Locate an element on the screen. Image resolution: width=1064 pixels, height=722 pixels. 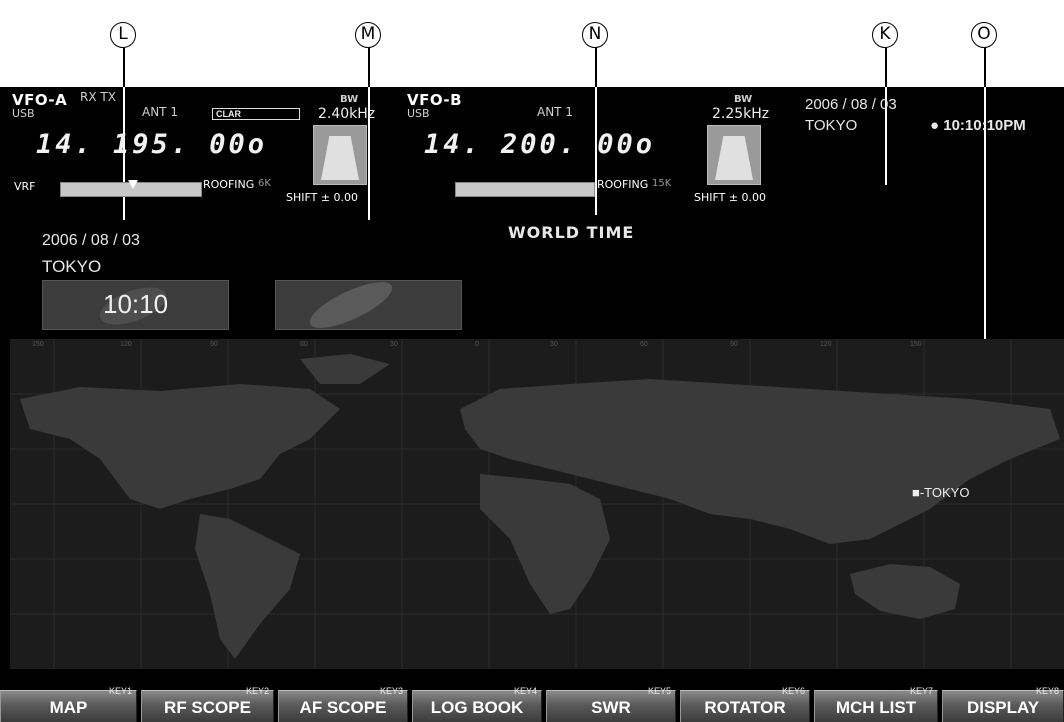
callout-k: K is located at coordinates (885, 35).